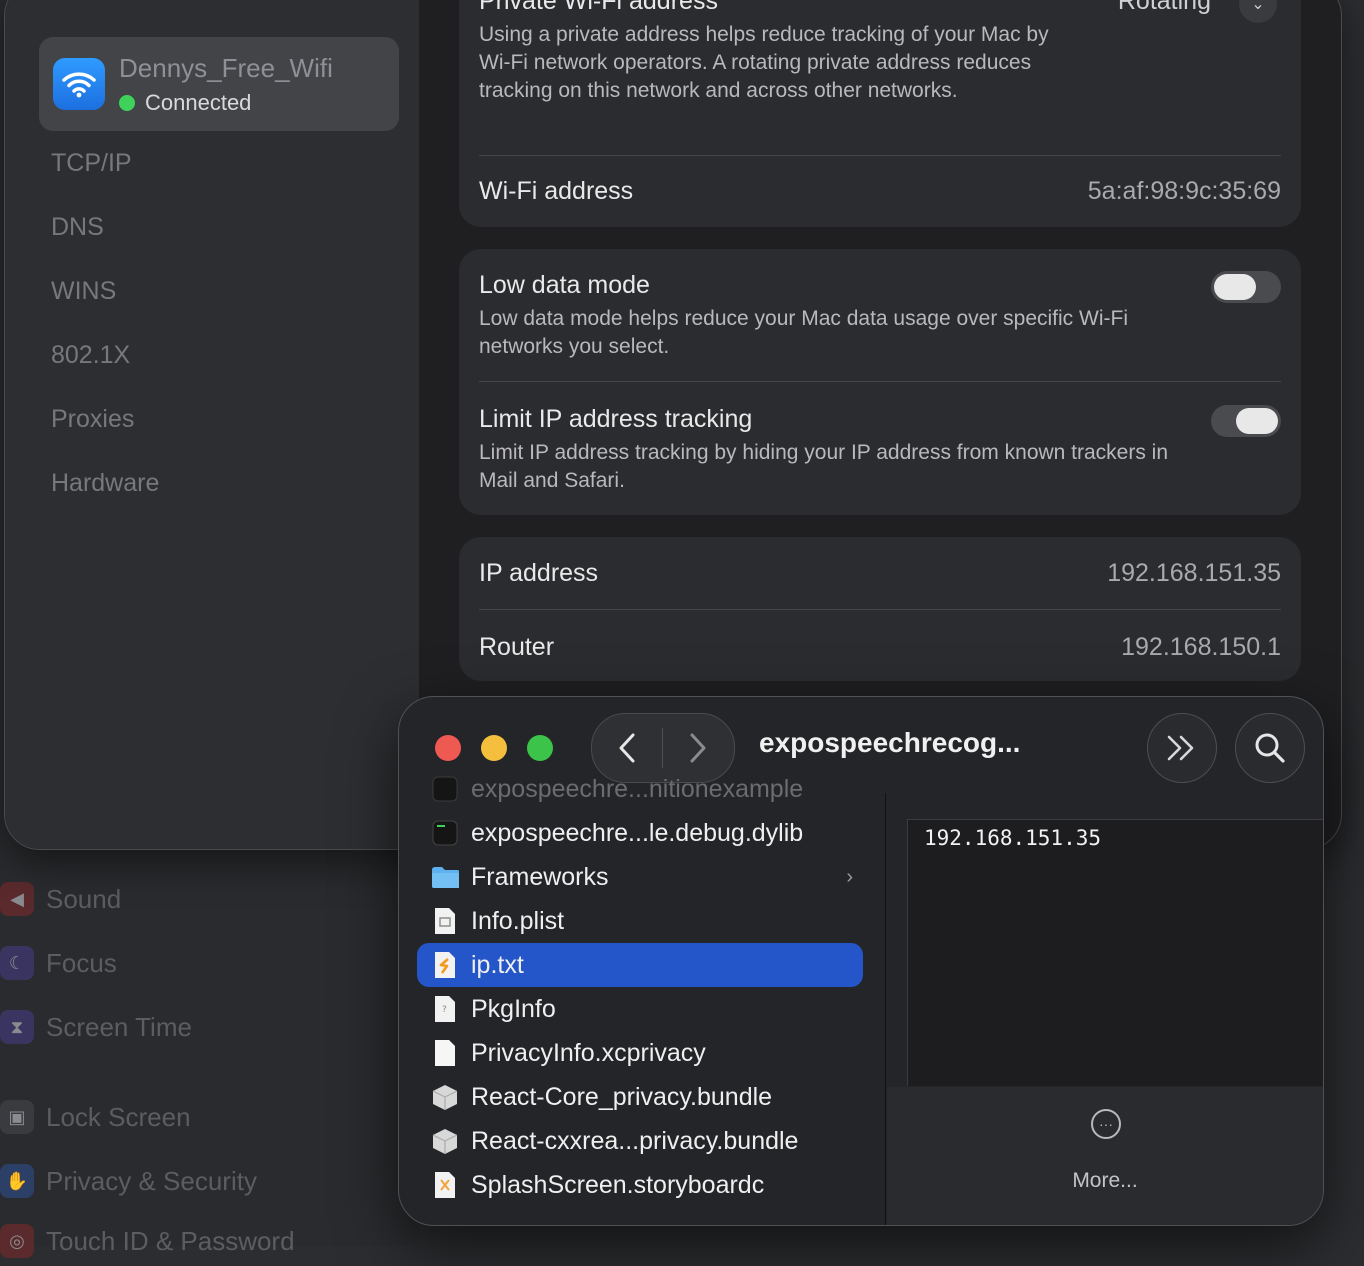 The height and width of the screenshot is (1266, 1364). What do you see at coordinates (105, 483) in the screenshot?
I see `tab-hardware: Hardware` at bounding box center [105, 483].